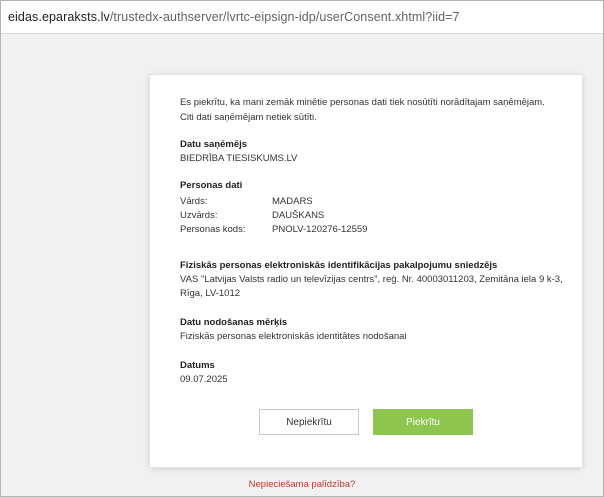 The width and height of the screenshot is (604, 497). Describe the element at coordinates (298, 215) in the screenshot. I see `last-name-value: DAUŠKANS` at that location.